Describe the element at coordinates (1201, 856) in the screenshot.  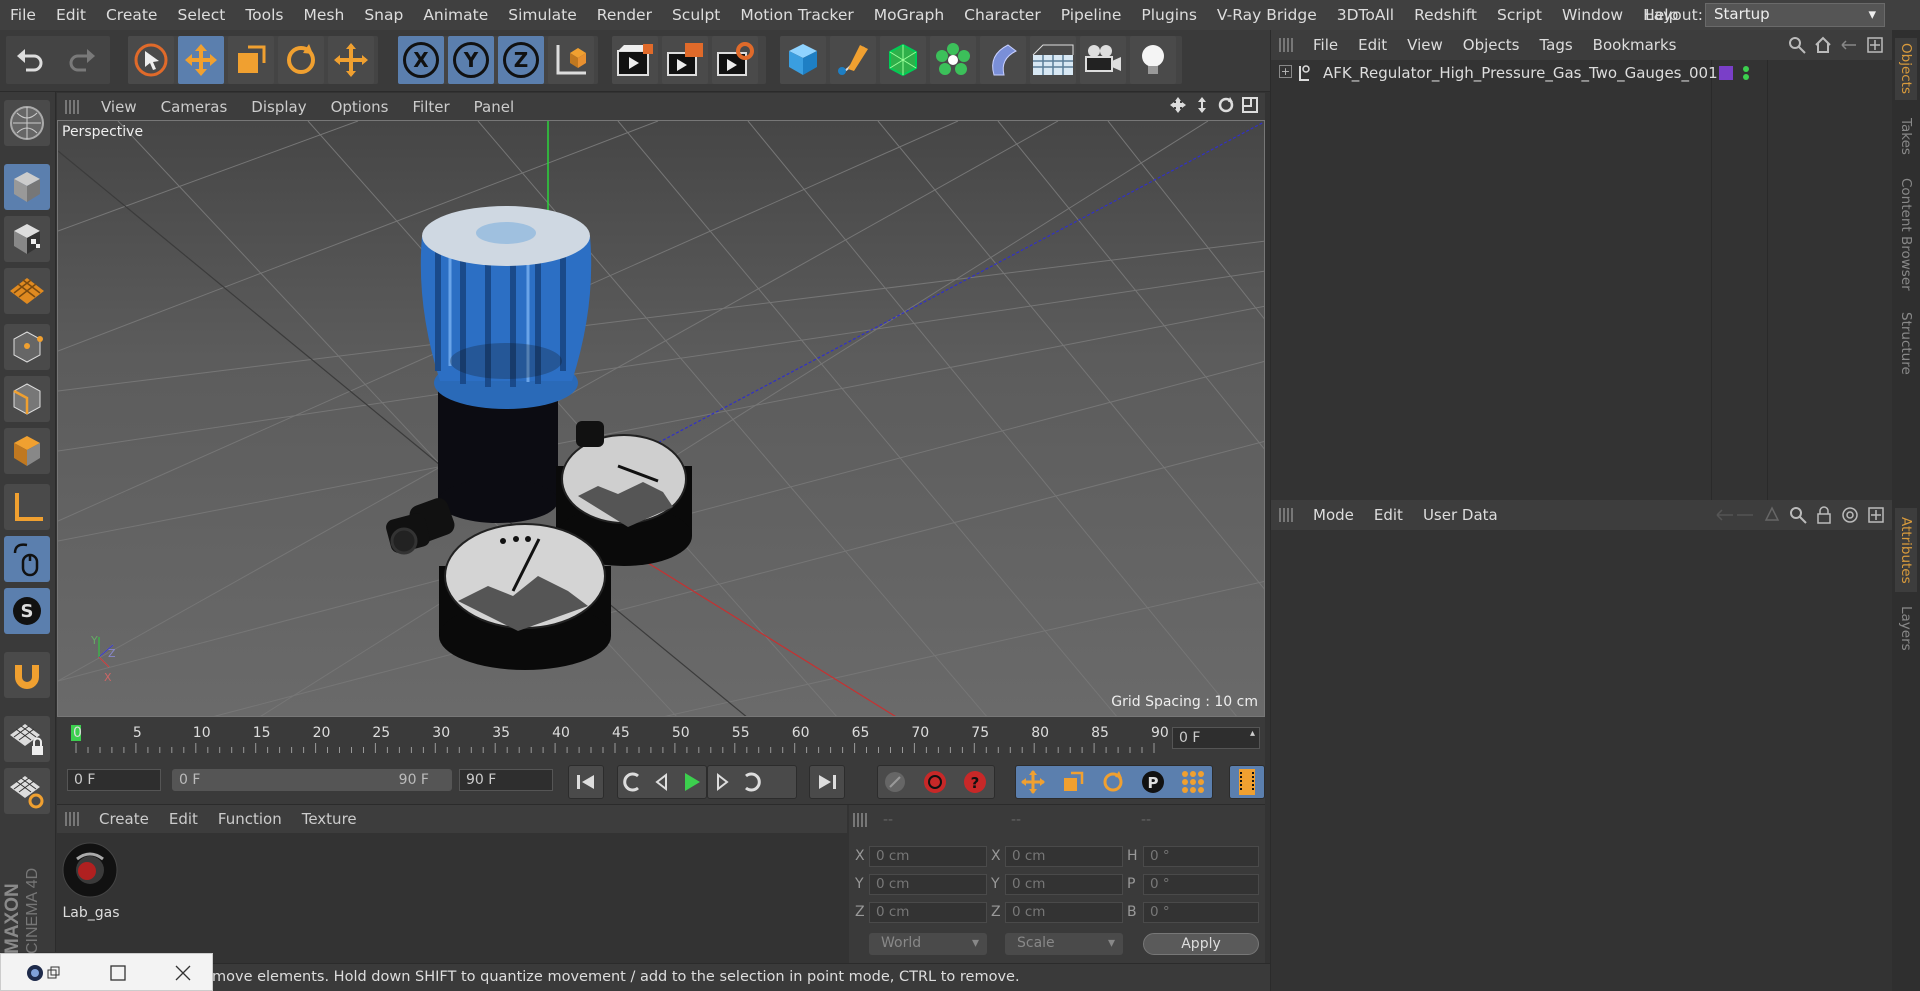
I see `rot-h-field: 0 °` at that location.